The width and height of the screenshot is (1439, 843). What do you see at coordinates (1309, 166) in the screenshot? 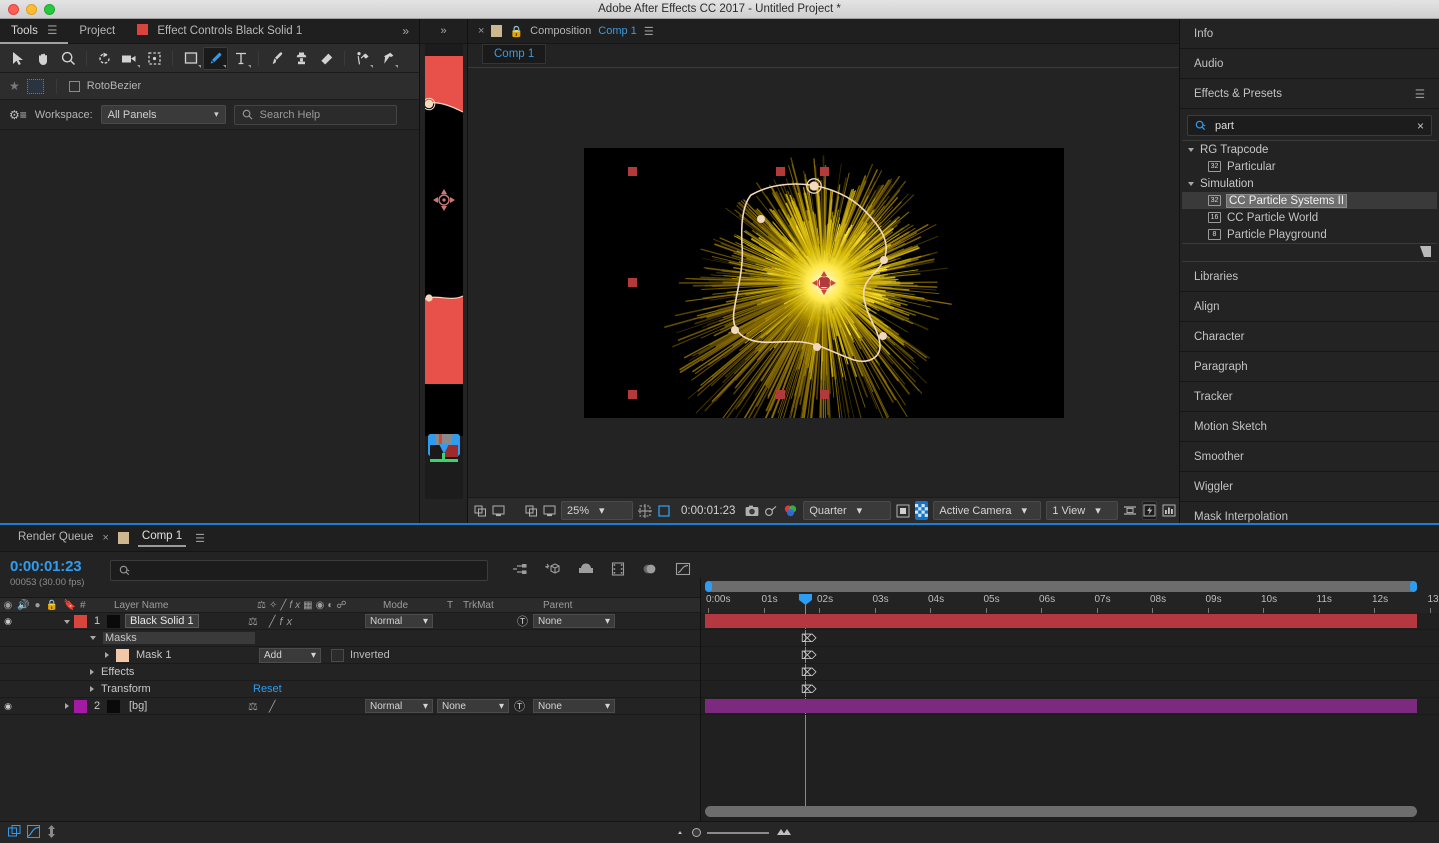
I see `effect-particular: 32 Particular` at bounding box center [1309, 166].